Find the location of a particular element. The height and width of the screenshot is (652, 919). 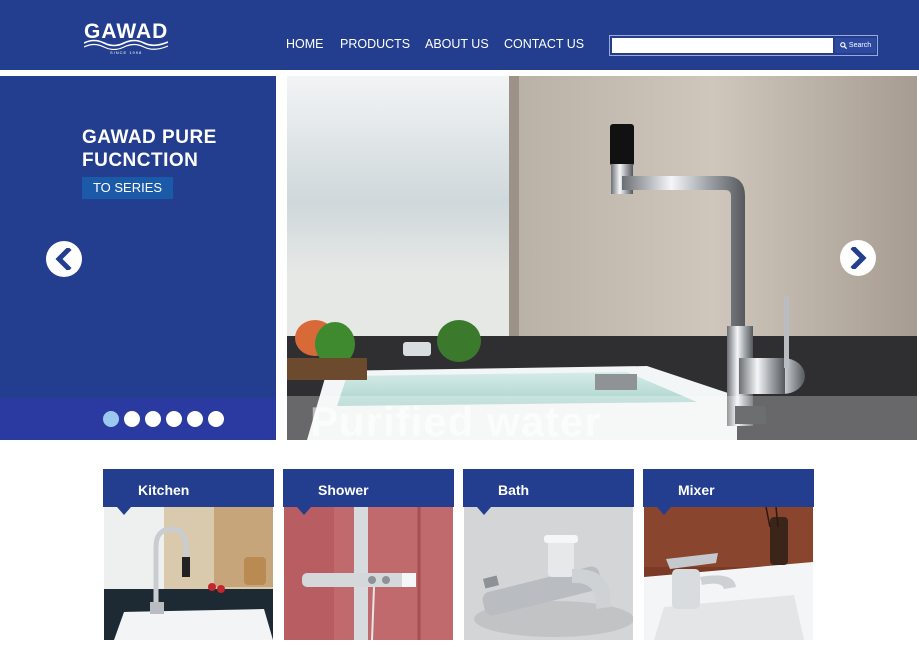

card-label: Kitchen is located at coordinates (164, 490).